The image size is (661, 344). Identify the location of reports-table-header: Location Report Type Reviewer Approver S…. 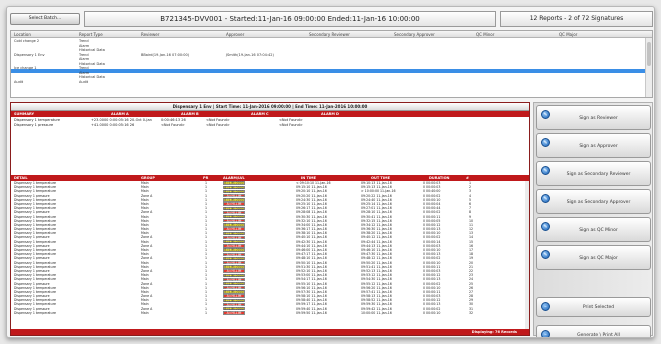
(331, 34).